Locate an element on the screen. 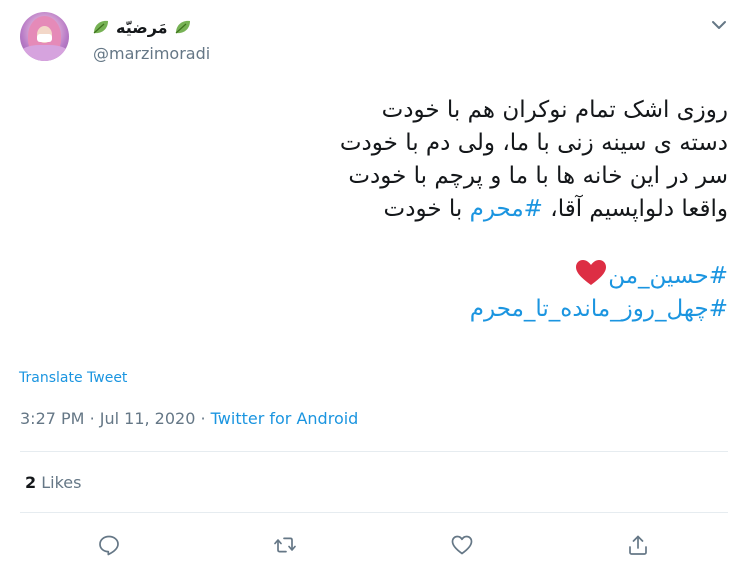 The height and width of the screenshot is (573, 748). reply-button is located at coordinates (109, 545).